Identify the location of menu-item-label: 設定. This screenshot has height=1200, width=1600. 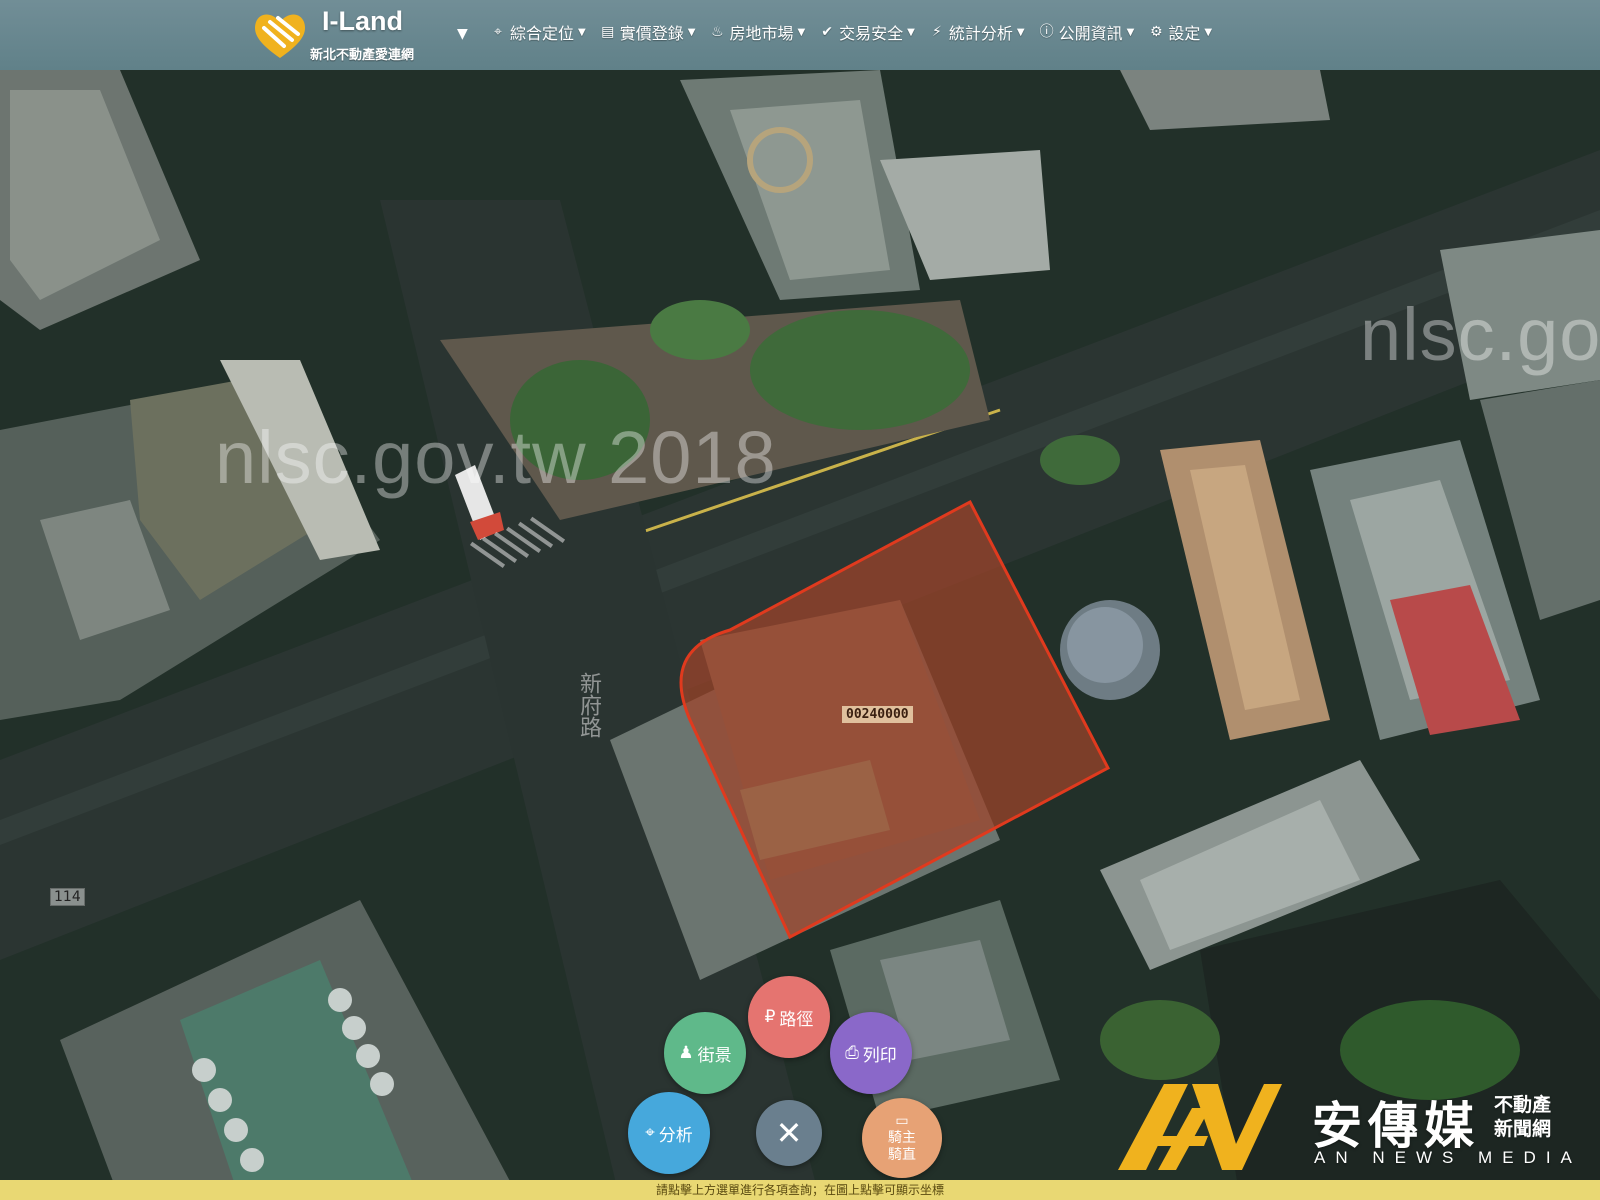
(1184, 33).